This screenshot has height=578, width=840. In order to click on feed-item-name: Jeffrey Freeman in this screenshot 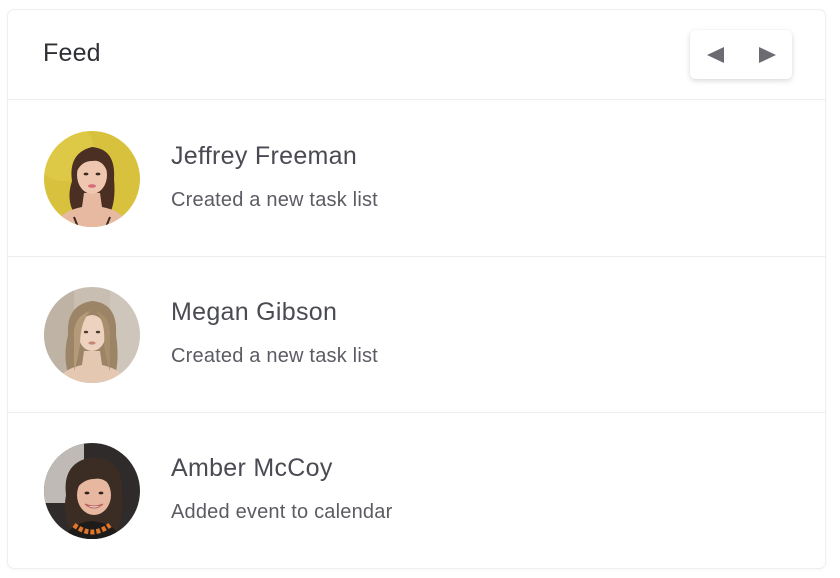, I will do `click(264, 156)`.